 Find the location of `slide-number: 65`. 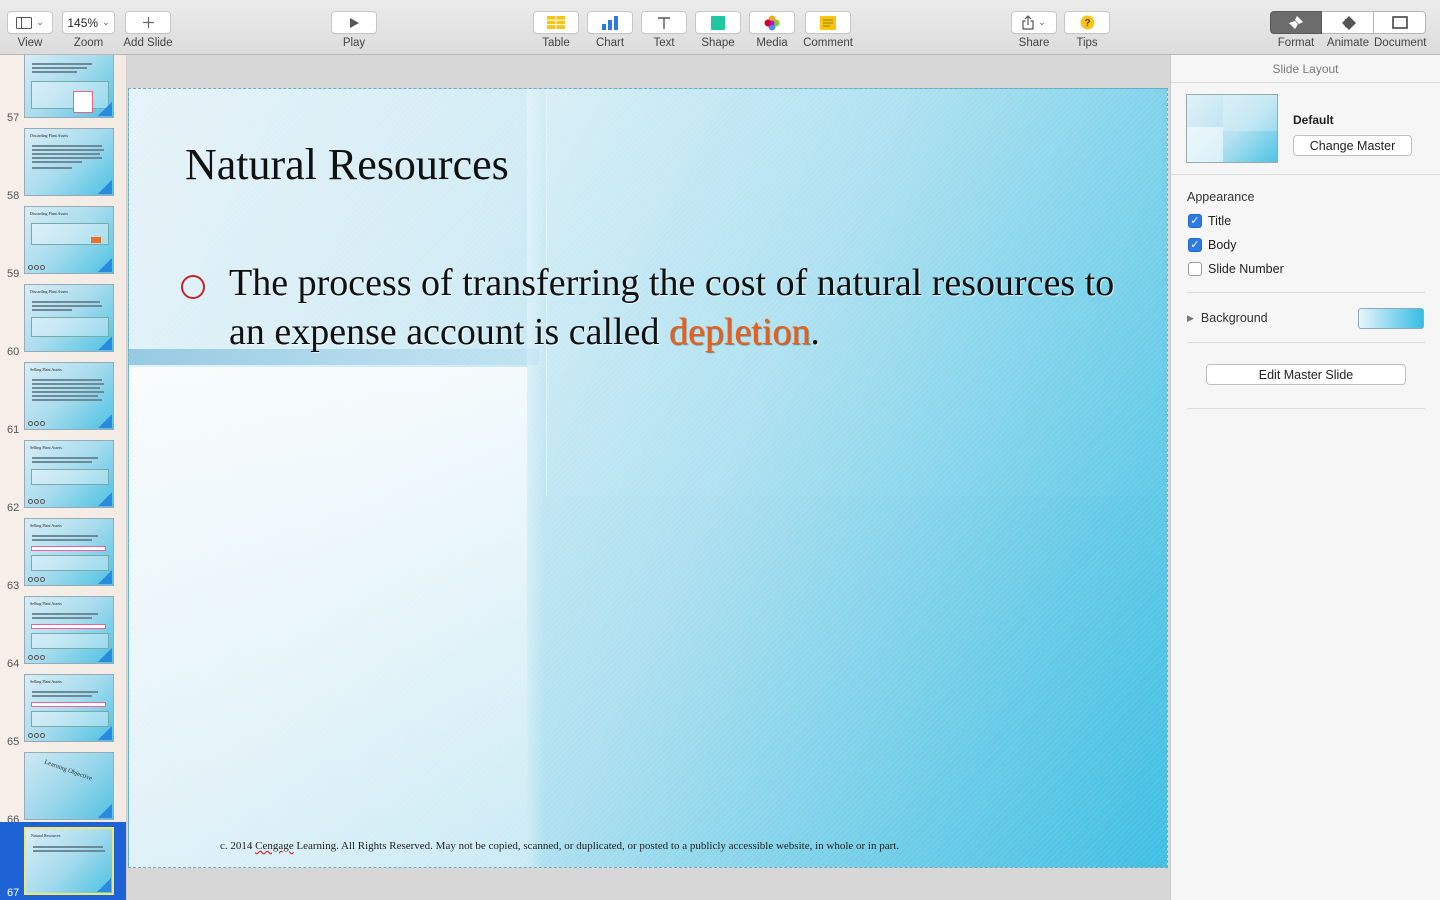

slide-number: 65 is located at coordinates (13, 742).